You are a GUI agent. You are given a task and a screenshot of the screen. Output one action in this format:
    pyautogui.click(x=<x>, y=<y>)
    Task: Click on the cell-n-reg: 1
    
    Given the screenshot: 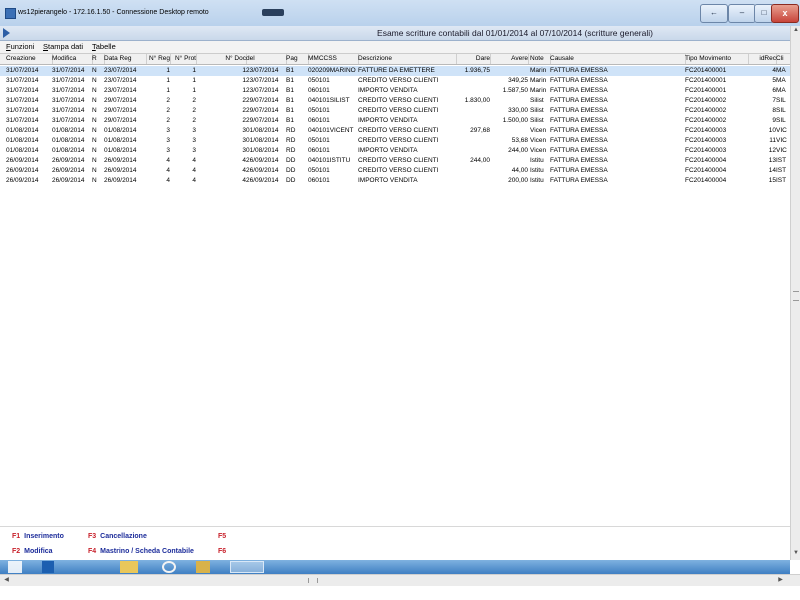 What is the action you would take?
    pyautogui.click(x=168, y=80)
    